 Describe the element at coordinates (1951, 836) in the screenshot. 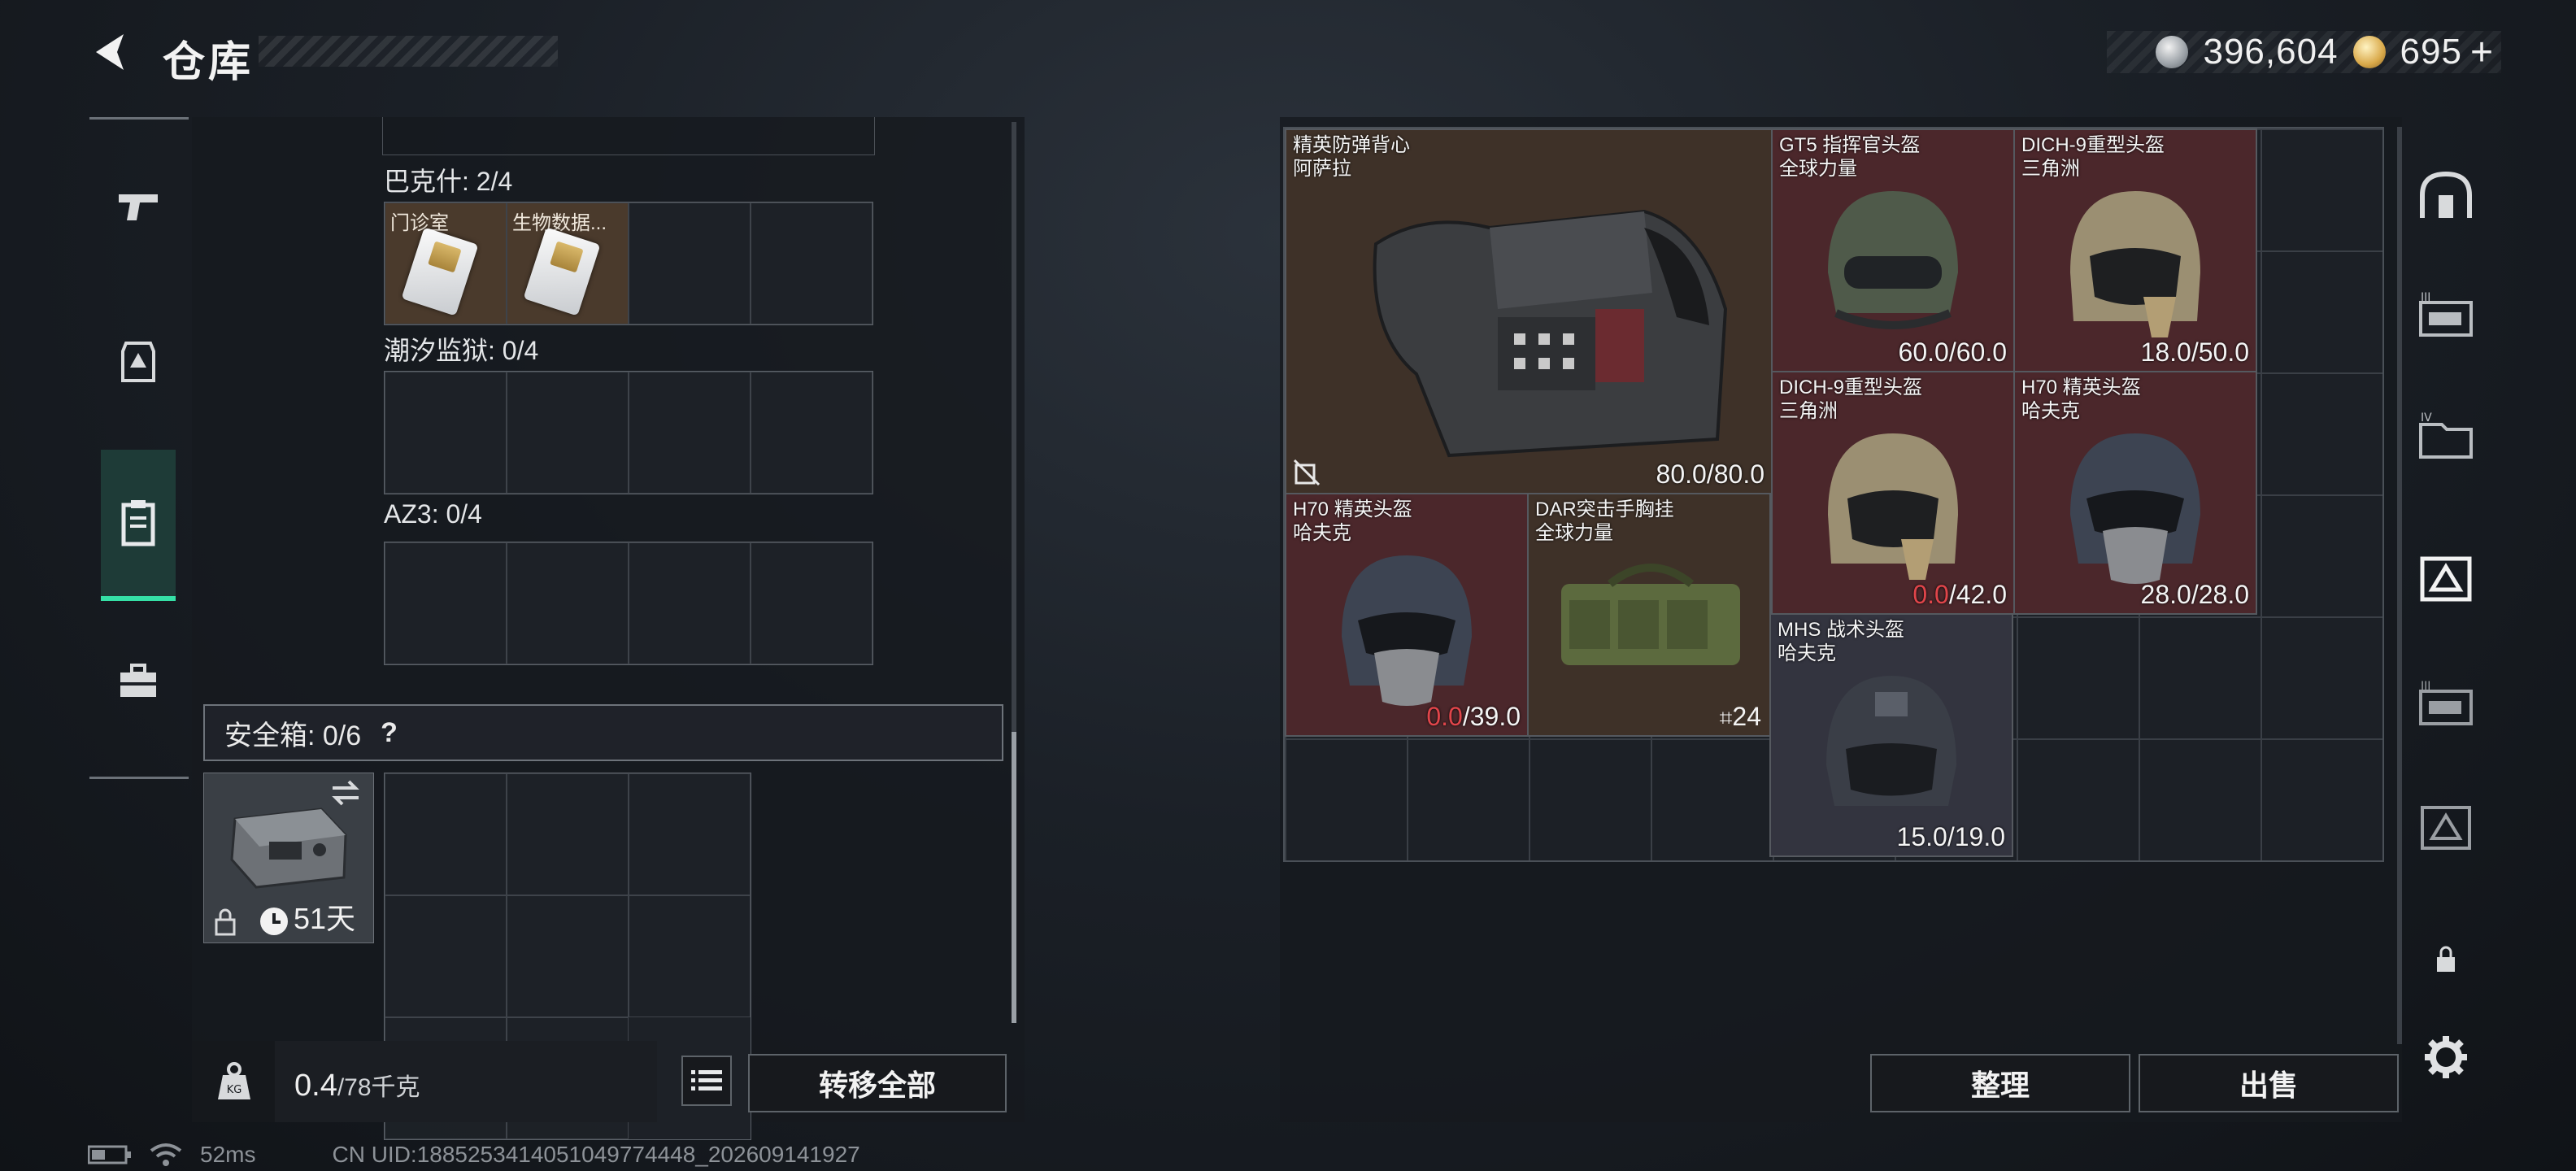

I see `item-durability: 15.0/19.0` at that location.